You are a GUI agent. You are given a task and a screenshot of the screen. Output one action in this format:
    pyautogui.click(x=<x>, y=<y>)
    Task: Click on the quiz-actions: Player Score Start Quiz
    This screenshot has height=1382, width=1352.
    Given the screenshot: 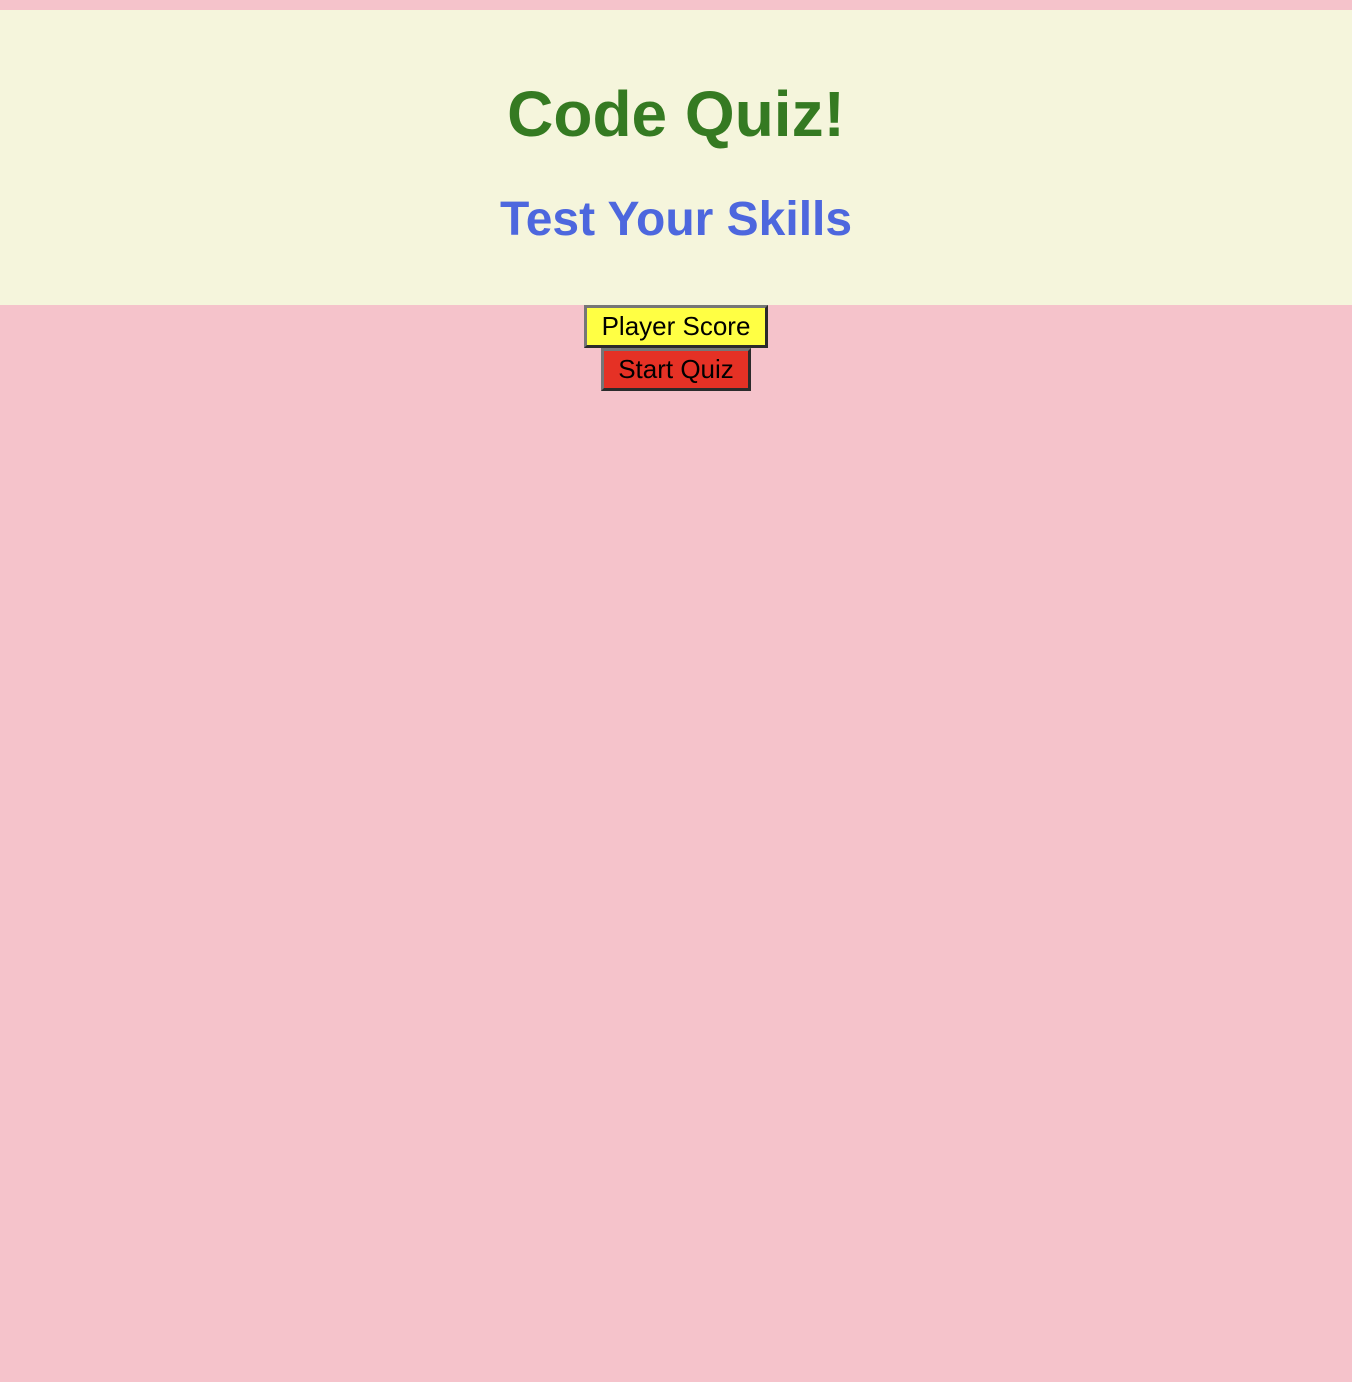 What is the action you would take?
    pyautogui.click(x=676, y=348)
    